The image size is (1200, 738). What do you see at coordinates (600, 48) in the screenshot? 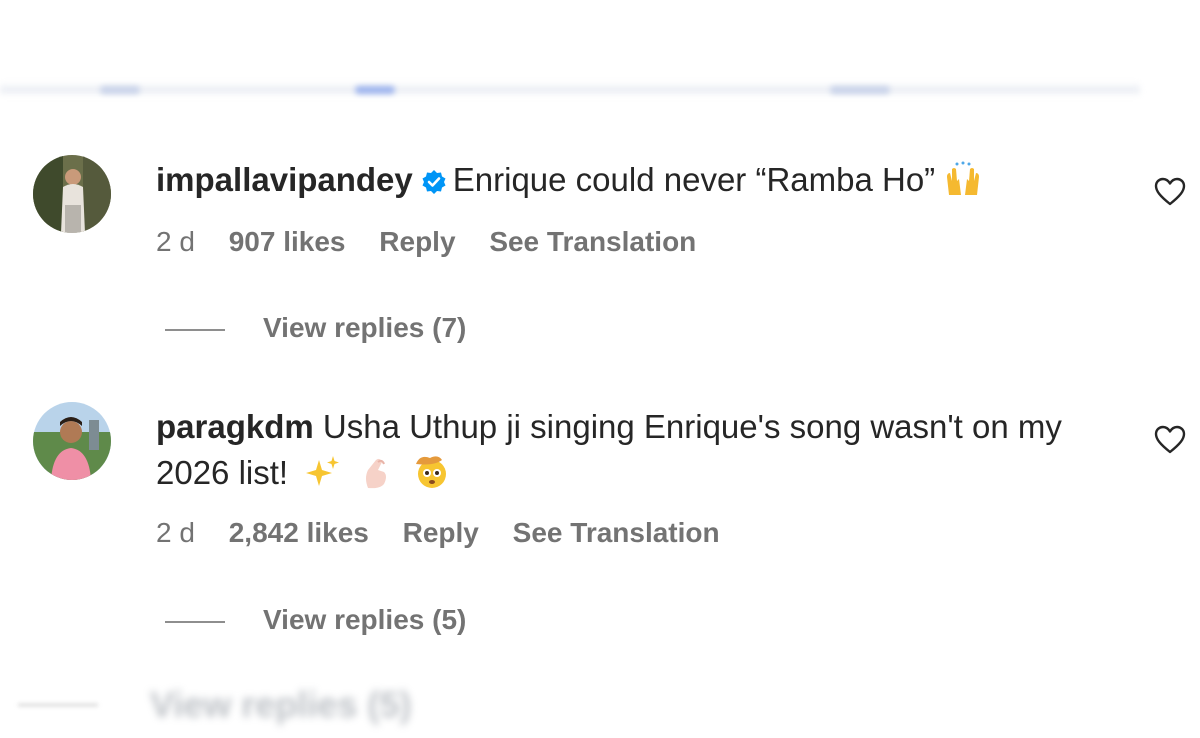
I see `previous-content-blur` at bounding box center [600, 48].